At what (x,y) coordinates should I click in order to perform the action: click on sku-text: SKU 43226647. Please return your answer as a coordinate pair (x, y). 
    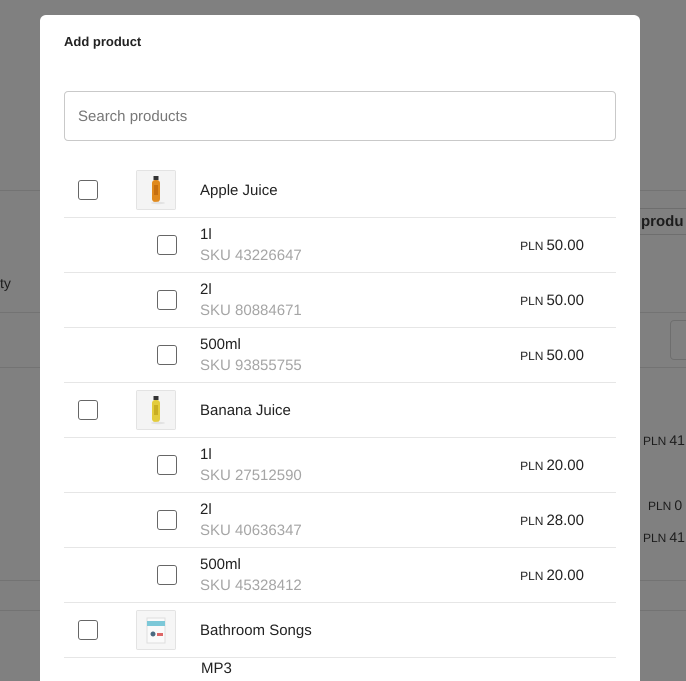
    Looking at the image, I should click on (251, 255).